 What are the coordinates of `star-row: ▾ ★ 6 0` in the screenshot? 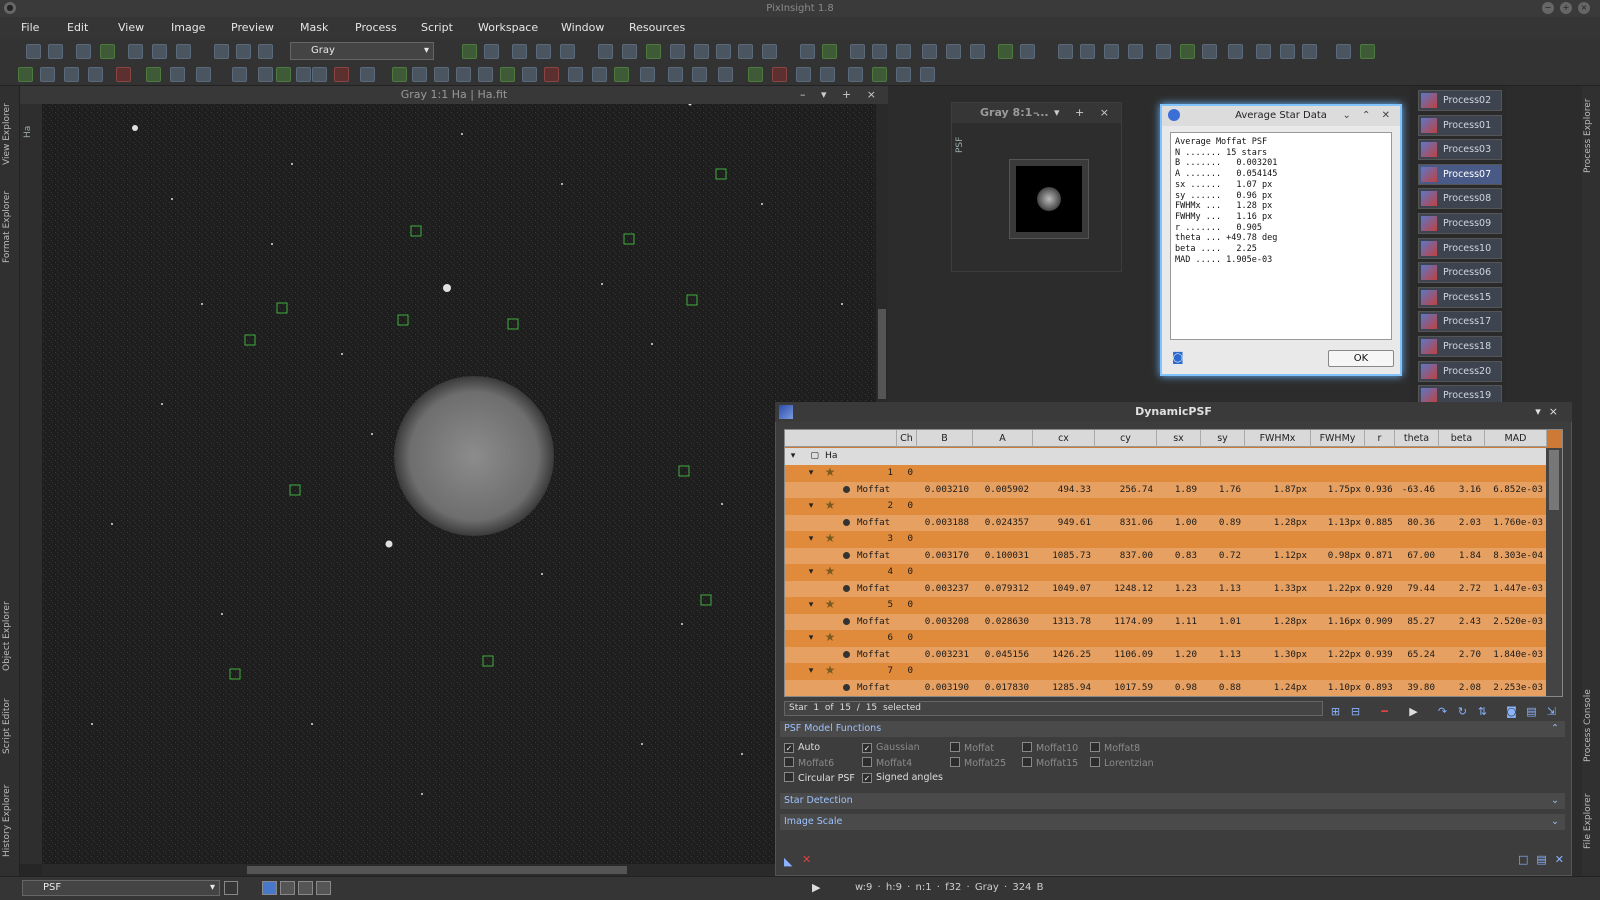 It's located at (1165, 638).